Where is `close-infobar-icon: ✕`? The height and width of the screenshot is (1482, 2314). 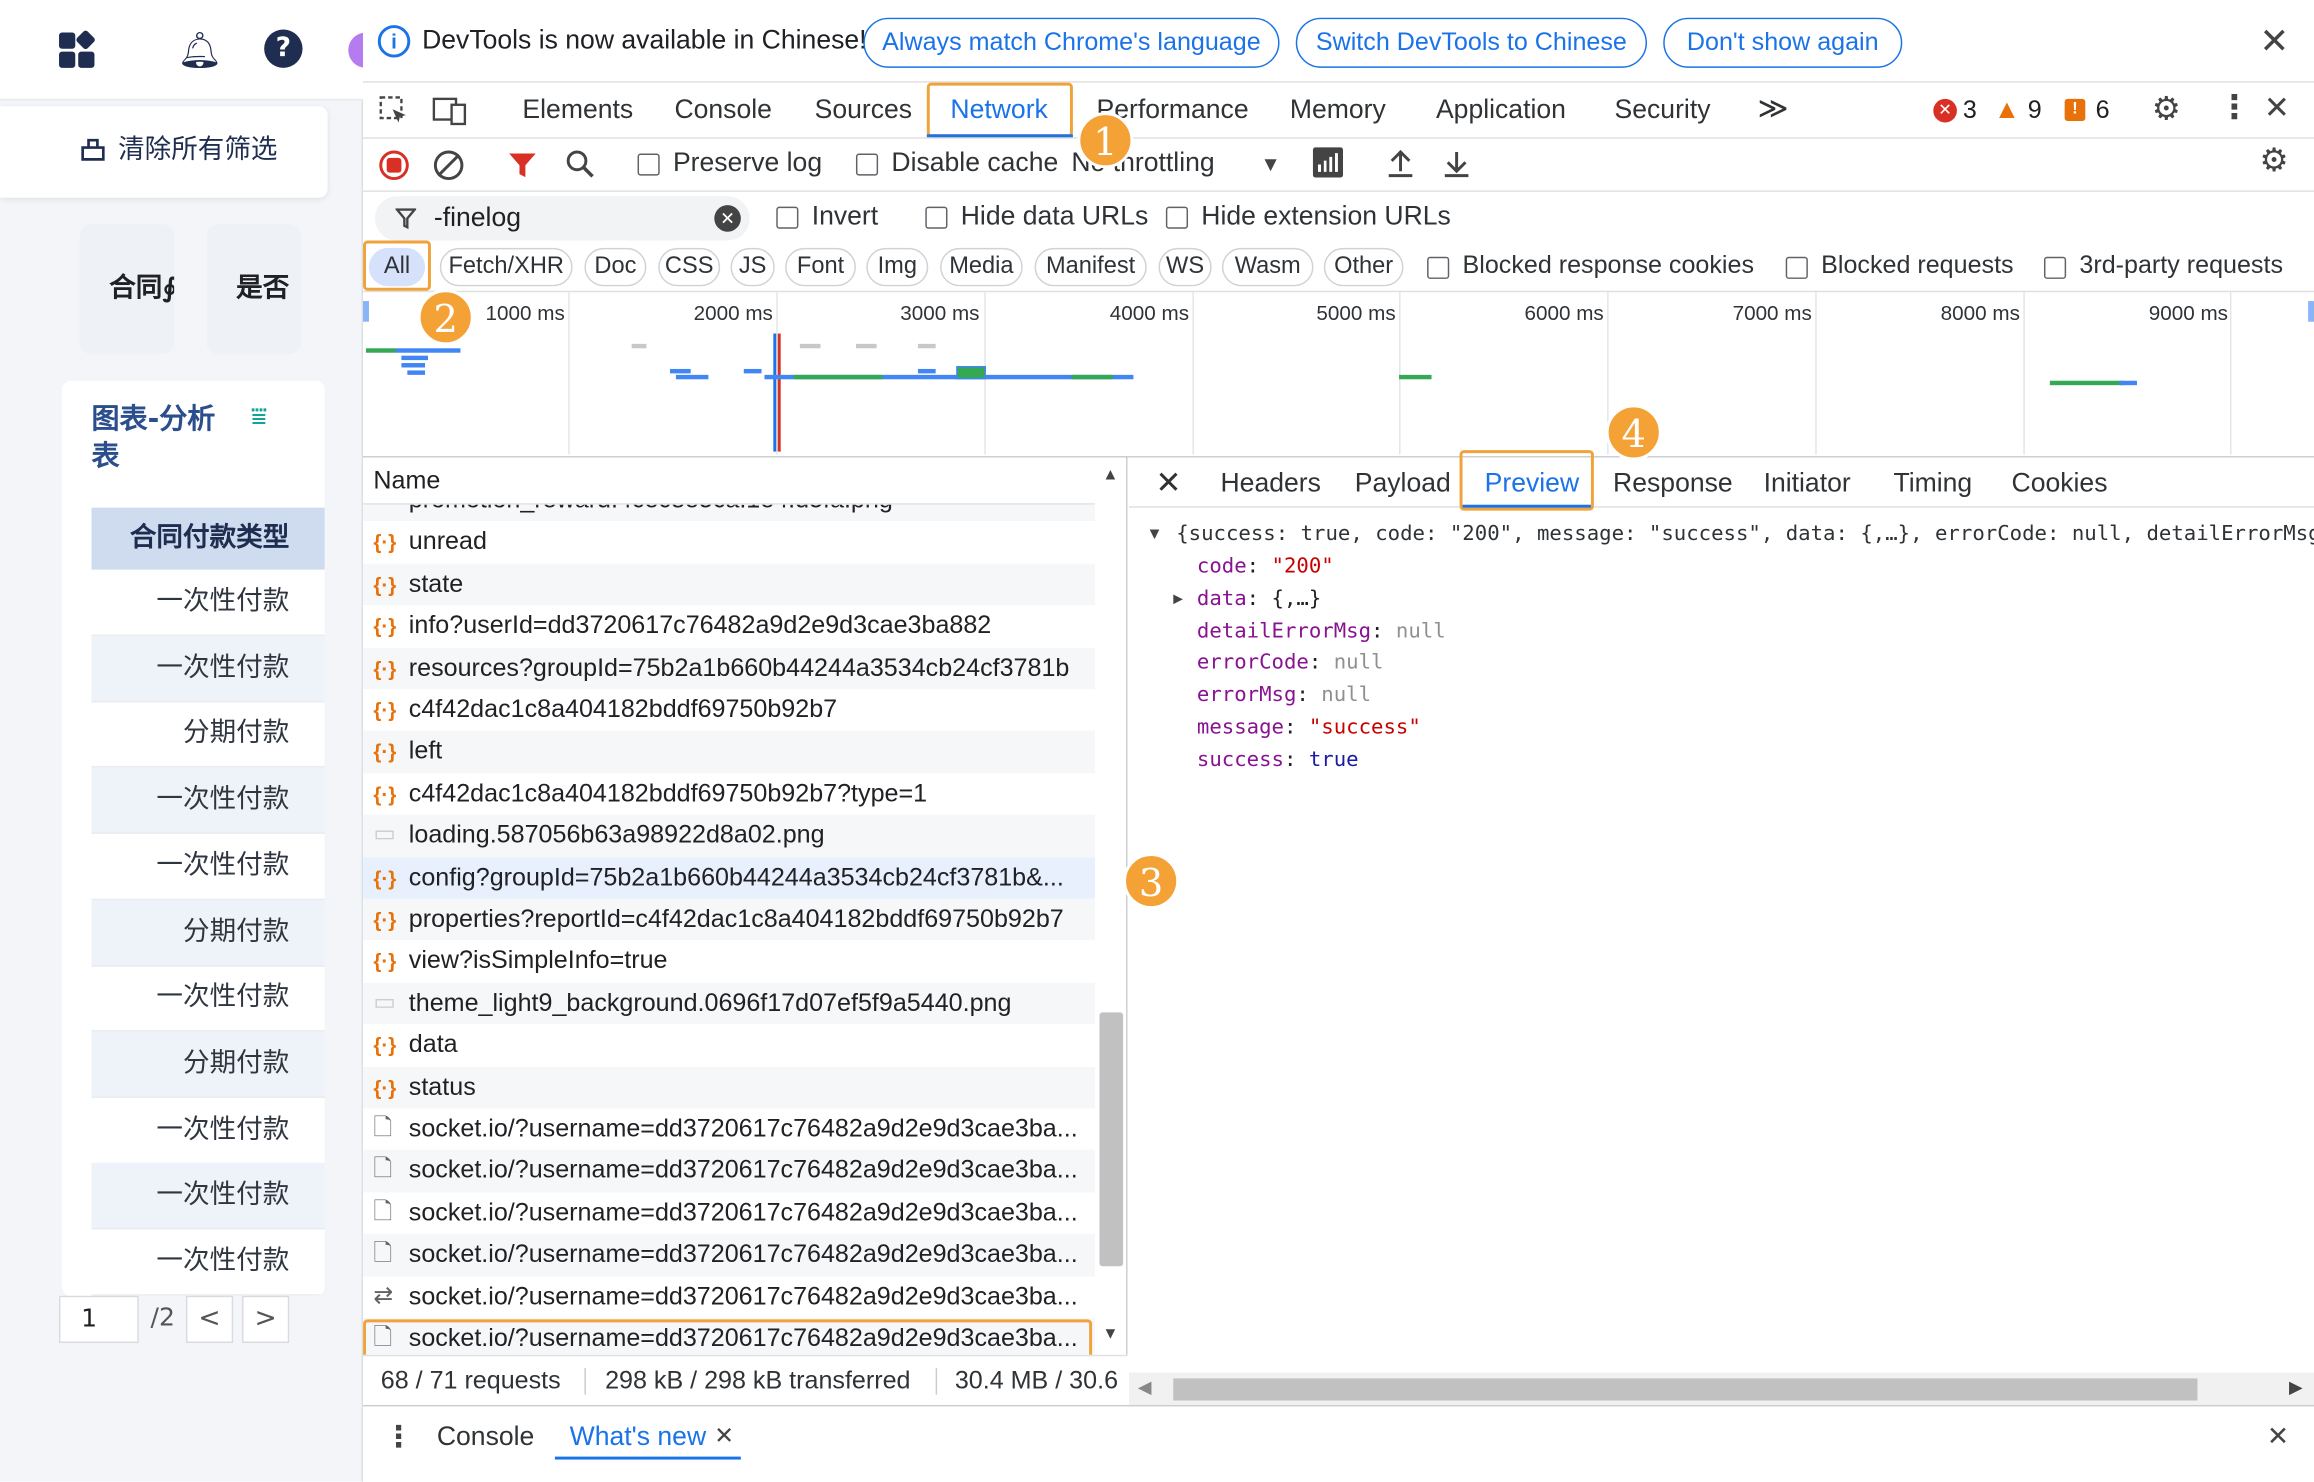
close-infobar-icon: ✕ is located at coordinates (2274, 42).